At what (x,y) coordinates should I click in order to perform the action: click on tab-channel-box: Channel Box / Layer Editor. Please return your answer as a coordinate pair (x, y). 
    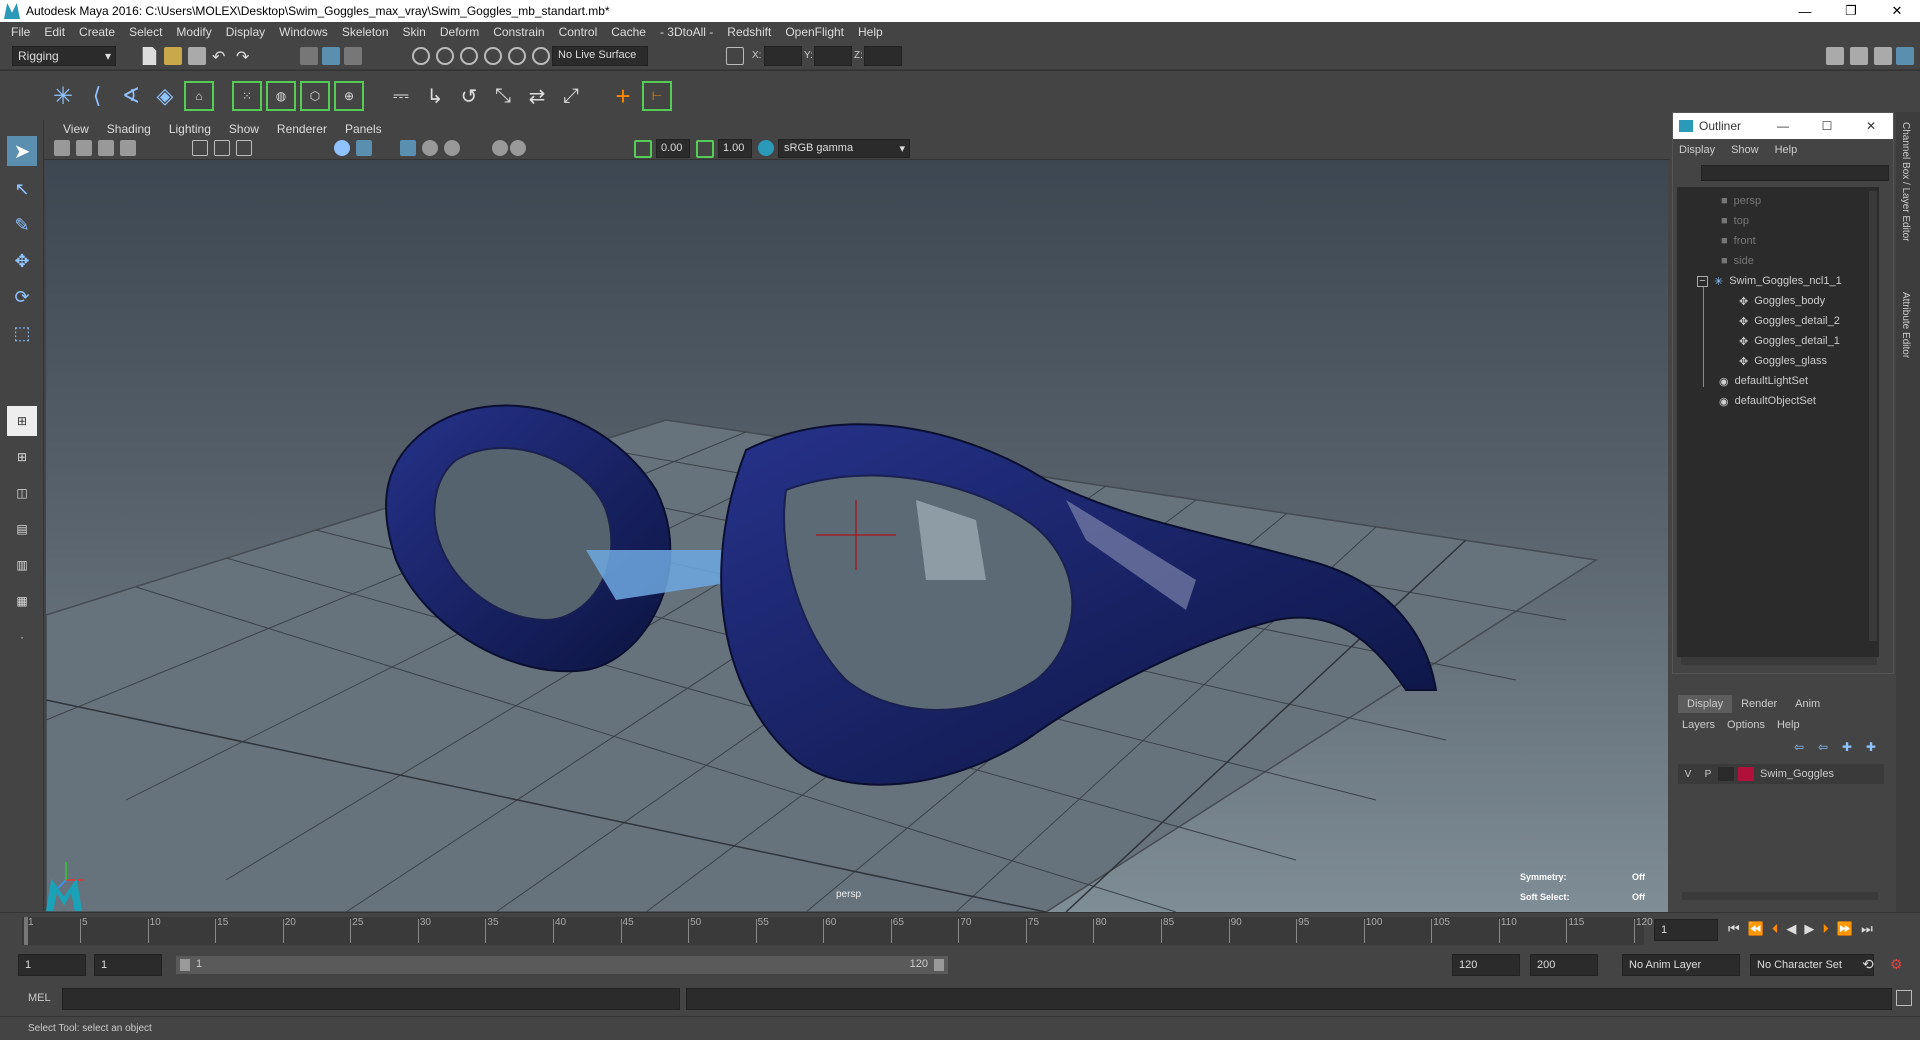
    Looking at the image, I should click on (1905, 182).